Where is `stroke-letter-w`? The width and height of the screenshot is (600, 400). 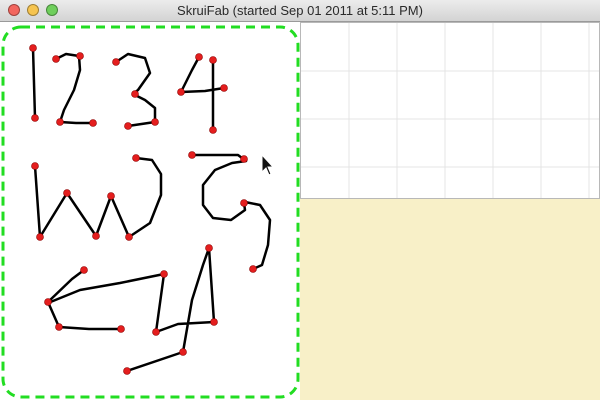
stroke-letter-w is located at coordinates (98, 197).